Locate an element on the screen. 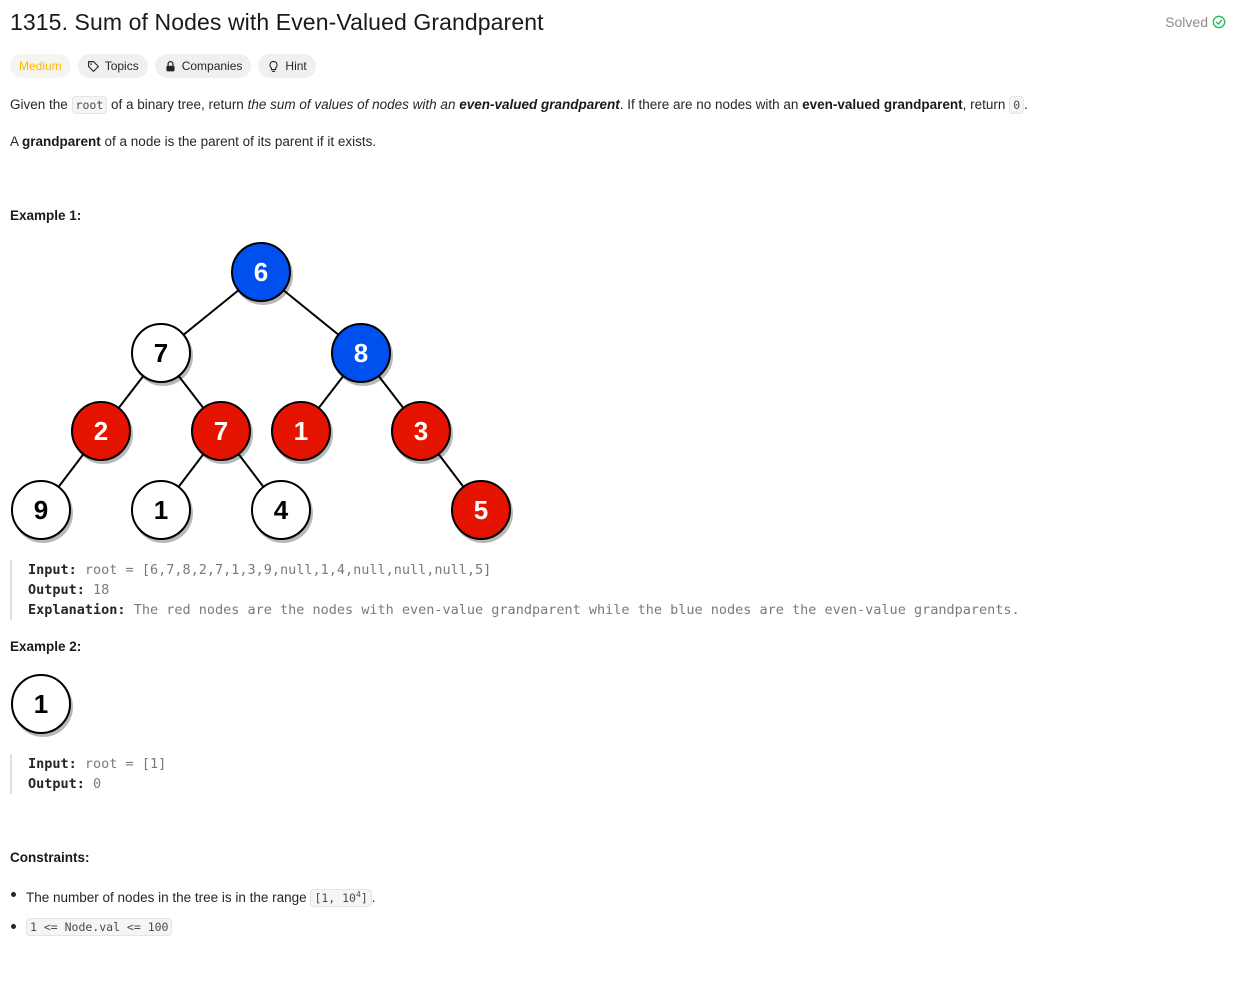 This screenshot has height=985, width=1236. example-1-tree-node-white: 9 is located at coordinates (42, 511).